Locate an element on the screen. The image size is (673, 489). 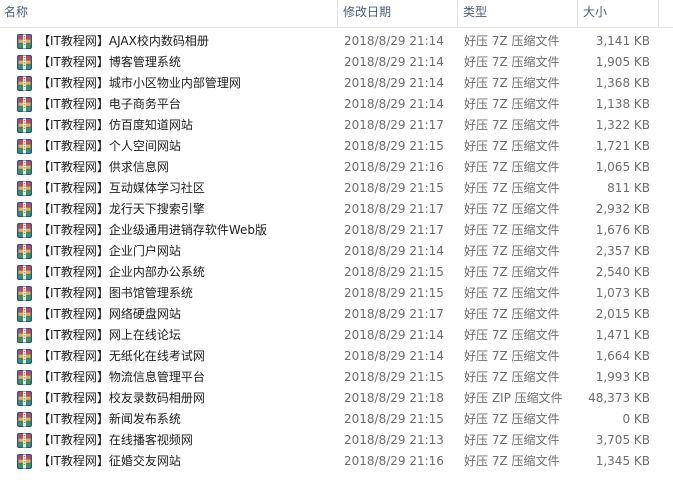
file-size: 1,073 KB is located at coordinates (622, 293).